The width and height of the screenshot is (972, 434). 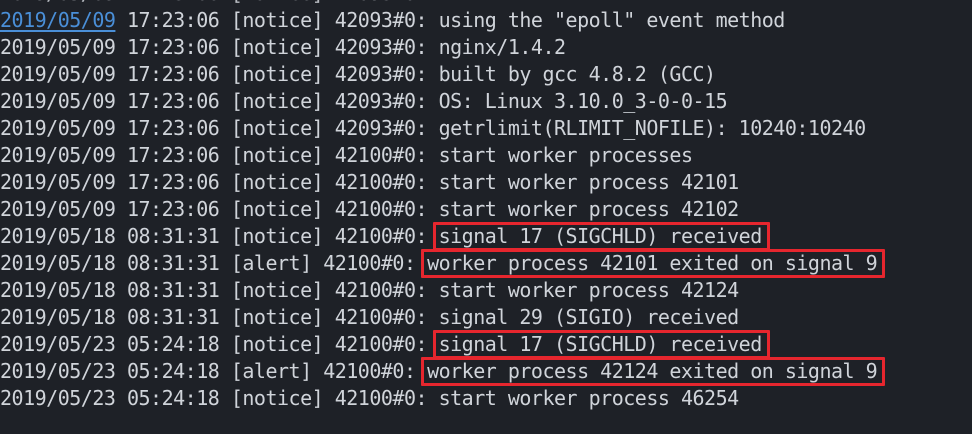 What do you see at coordinates (612, 20) in the screenshot?
I see `log-message: using the "epoll" event method` at bounding box center [612, 20].